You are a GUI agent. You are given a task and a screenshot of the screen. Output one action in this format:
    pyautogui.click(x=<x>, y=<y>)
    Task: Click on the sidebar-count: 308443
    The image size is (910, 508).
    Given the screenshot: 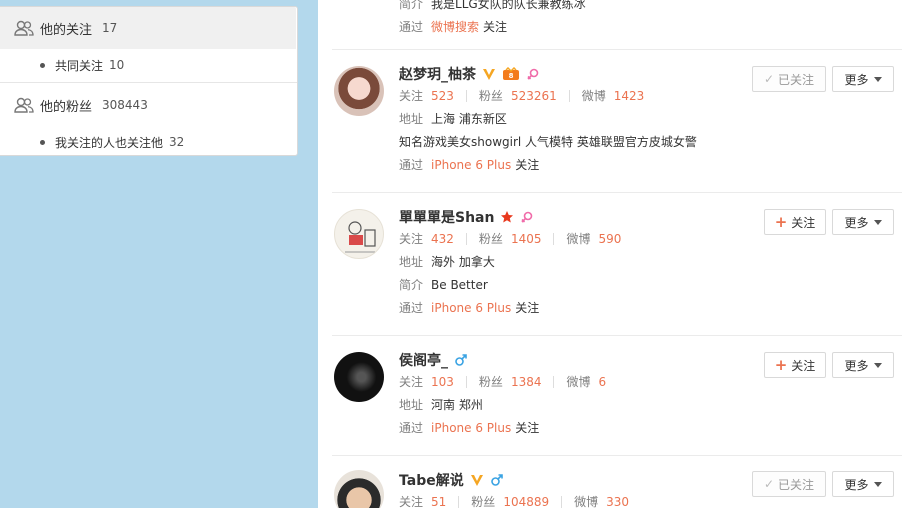 What is the action you would take?
    pyautogui.click(x=125, y=105)
    